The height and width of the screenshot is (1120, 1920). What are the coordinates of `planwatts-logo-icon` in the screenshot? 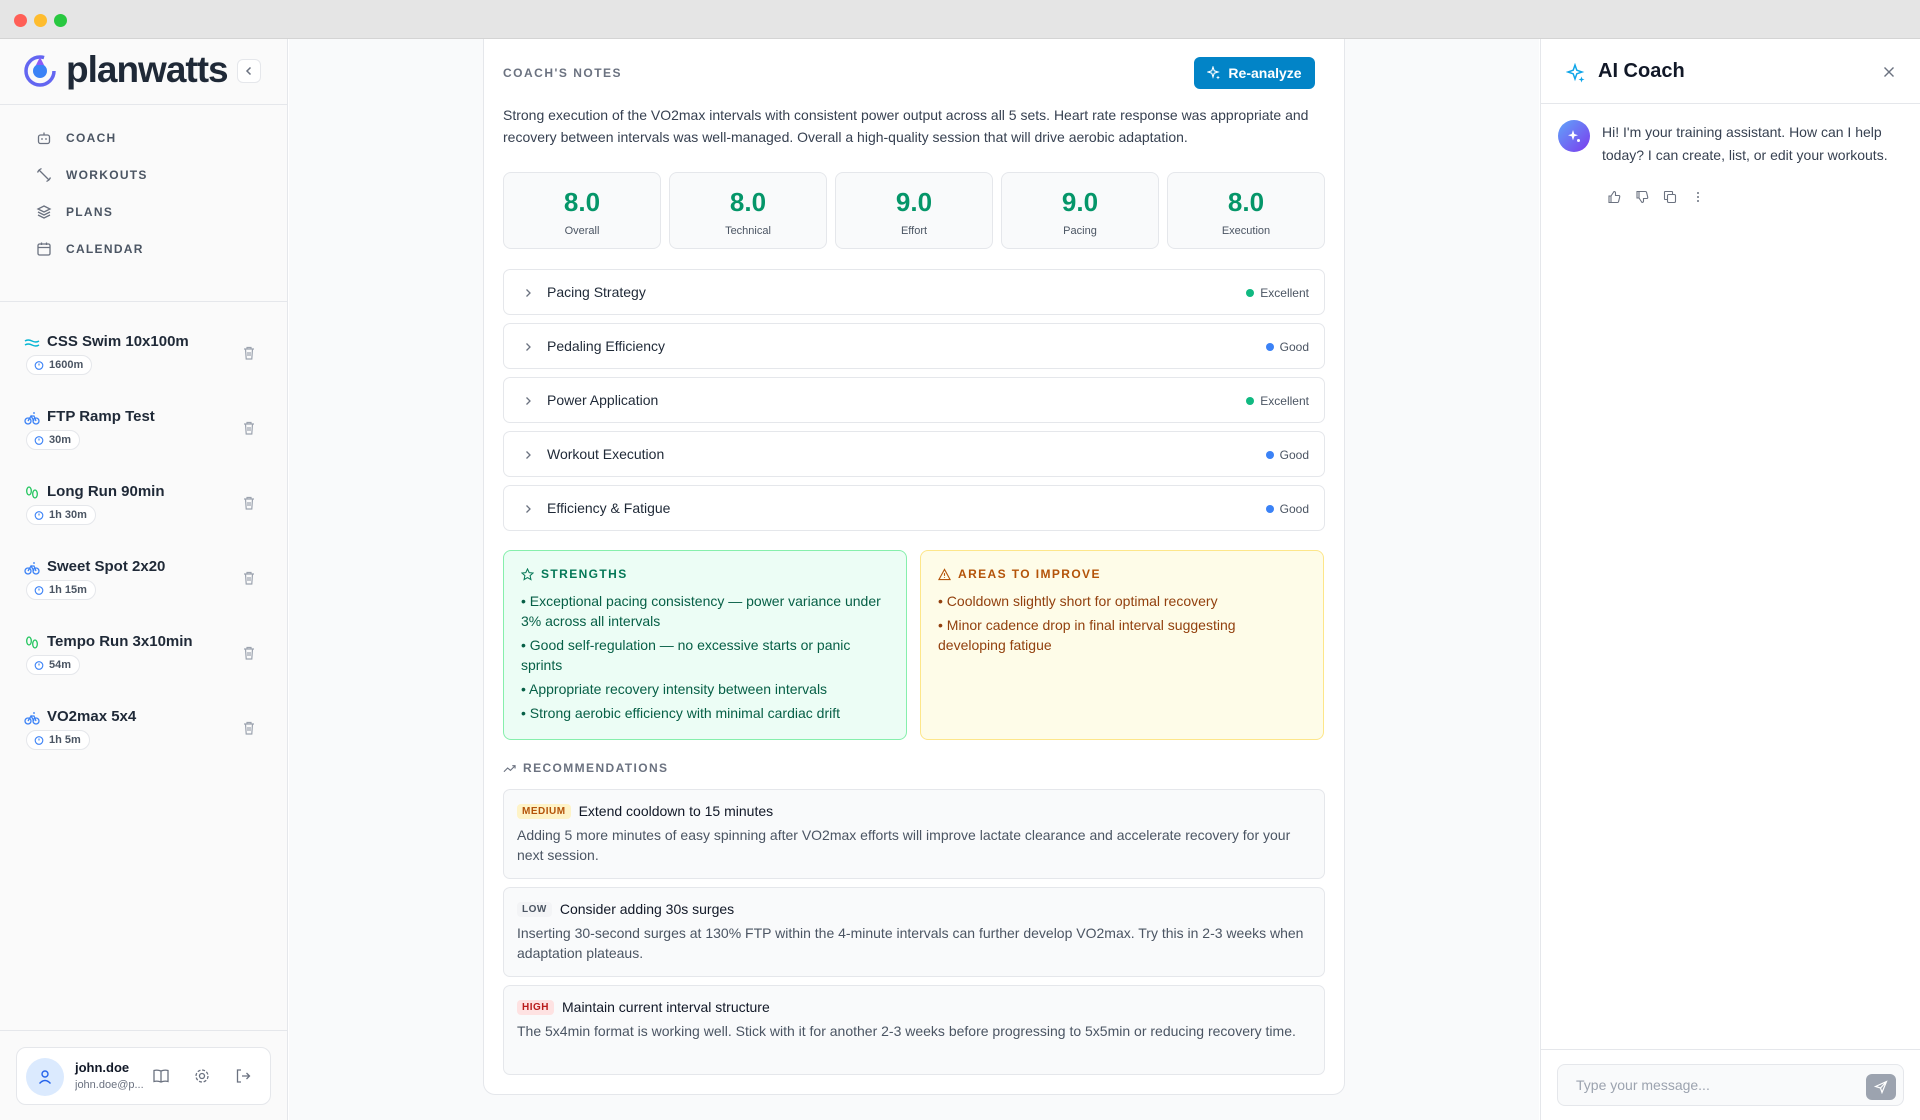 It's located at (40, 71).